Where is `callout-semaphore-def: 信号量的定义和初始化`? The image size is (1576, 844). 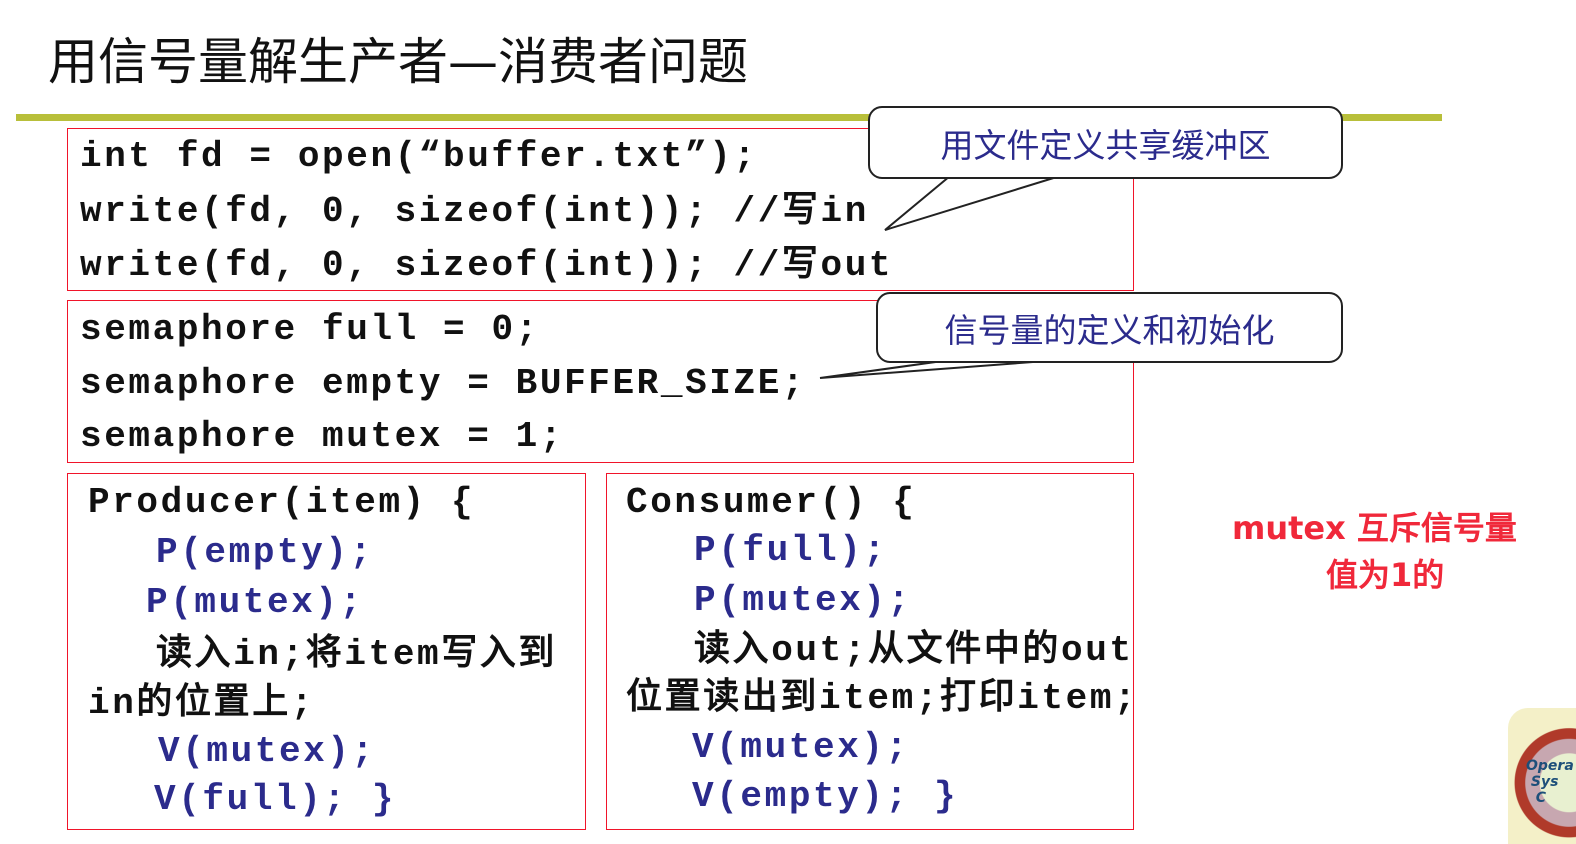
callout-semaphore-def: 信号量的定义和初始化 is located at coordinates (1109, 327).